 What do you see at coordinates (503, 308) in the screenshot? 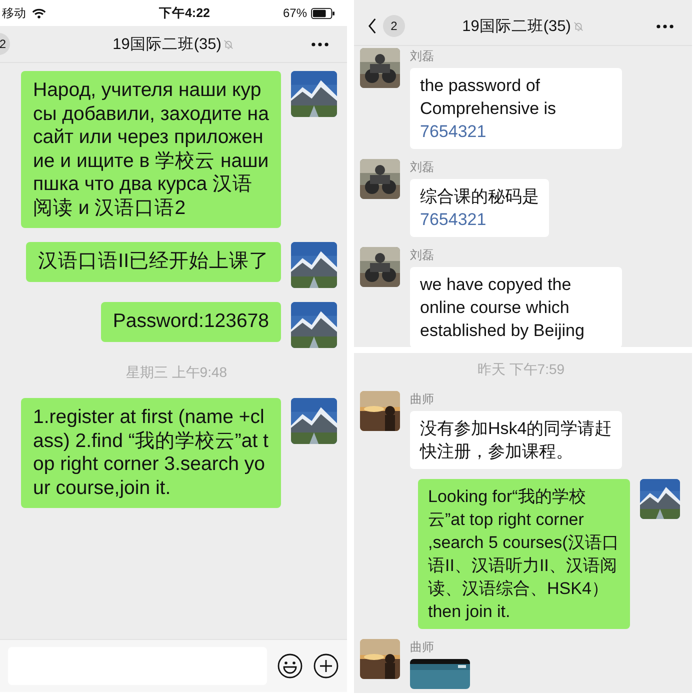
I see `message-text: we have copyed the online course which established by Beijing` at bounding box center [503, 308].